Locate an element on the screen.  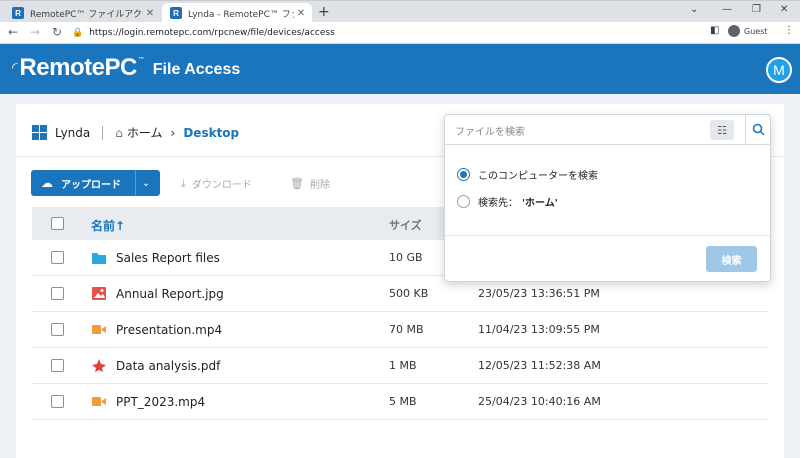
image-file-icon is located at coordinates (99, 293).